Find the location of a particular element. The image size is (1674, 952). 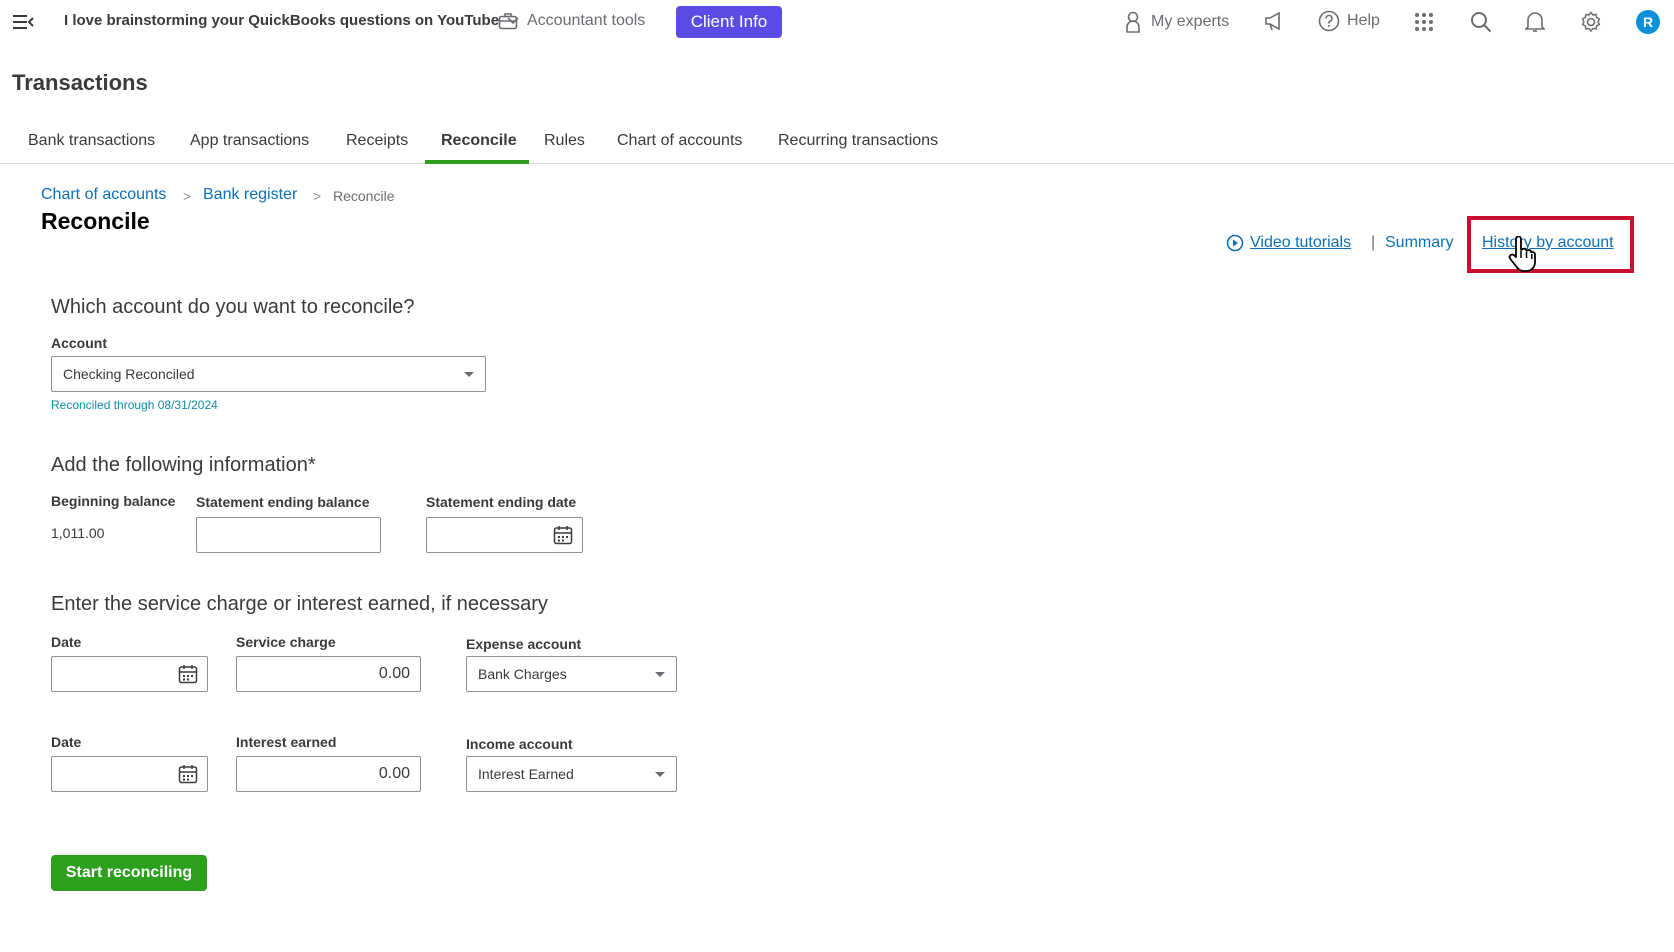

accountant-tools-label: Accountant tools is located at coordinates (586, 20).